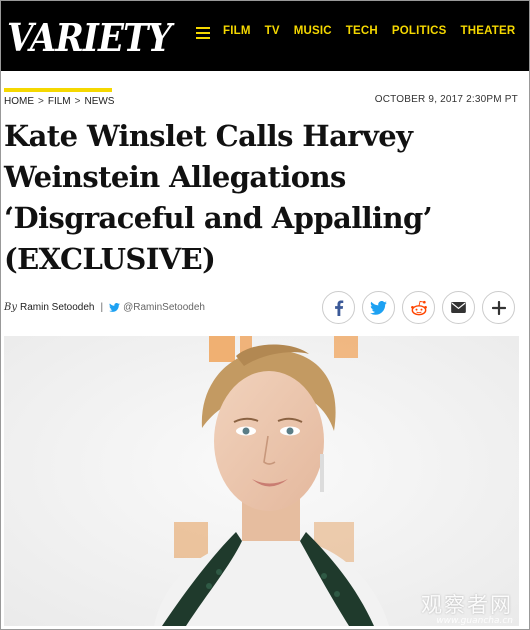 The width and height of the screenshot is (530, 630). I want to click on reddit-icon, so click(418, 307).